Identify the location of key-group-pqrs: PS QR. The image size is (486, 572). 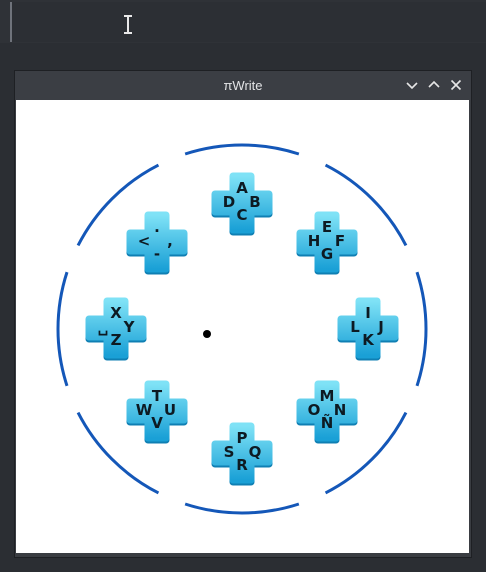
(242, 454).